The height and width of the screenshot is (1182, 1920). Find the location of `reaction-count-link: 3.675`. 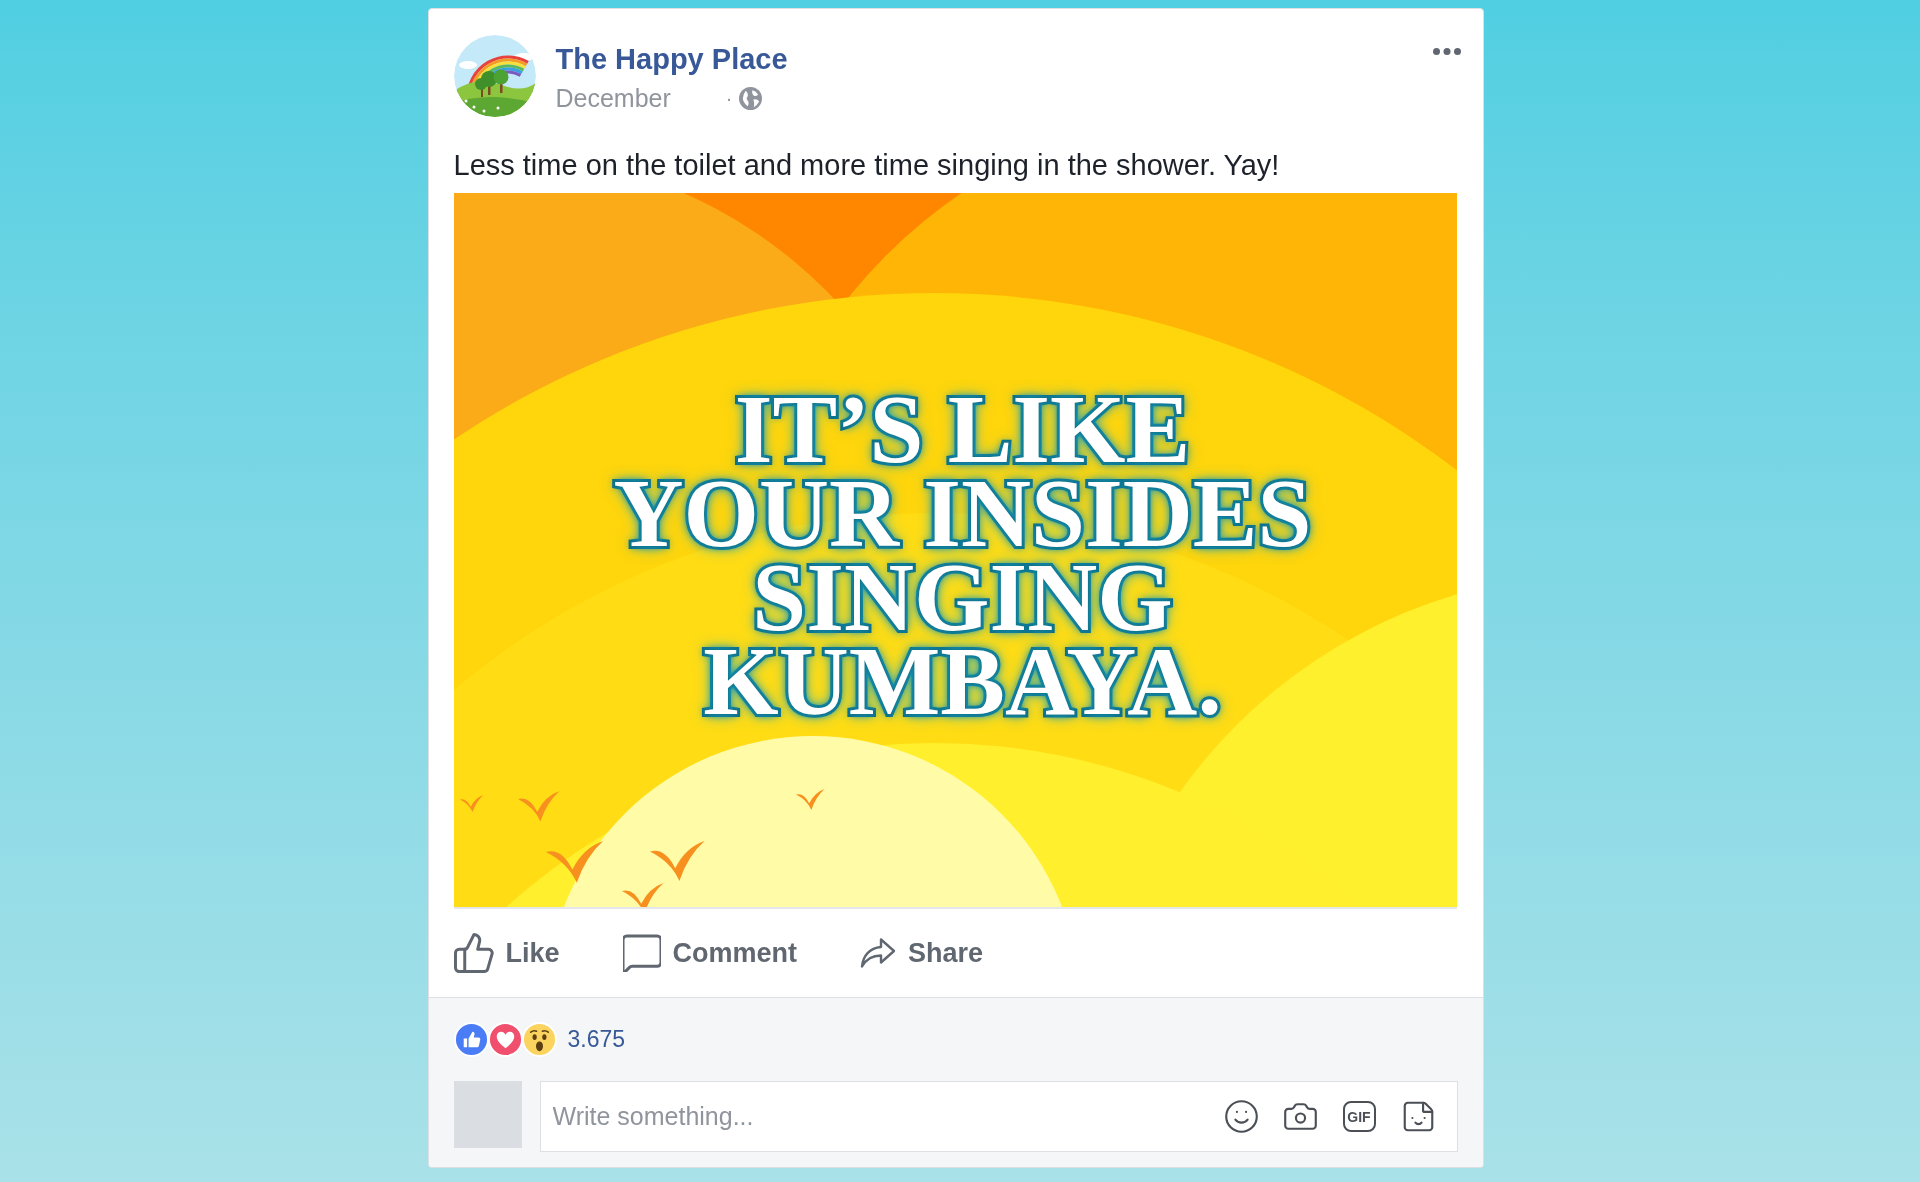

reaction-count-link: 3.675 is located at coordinates (596, 1039).